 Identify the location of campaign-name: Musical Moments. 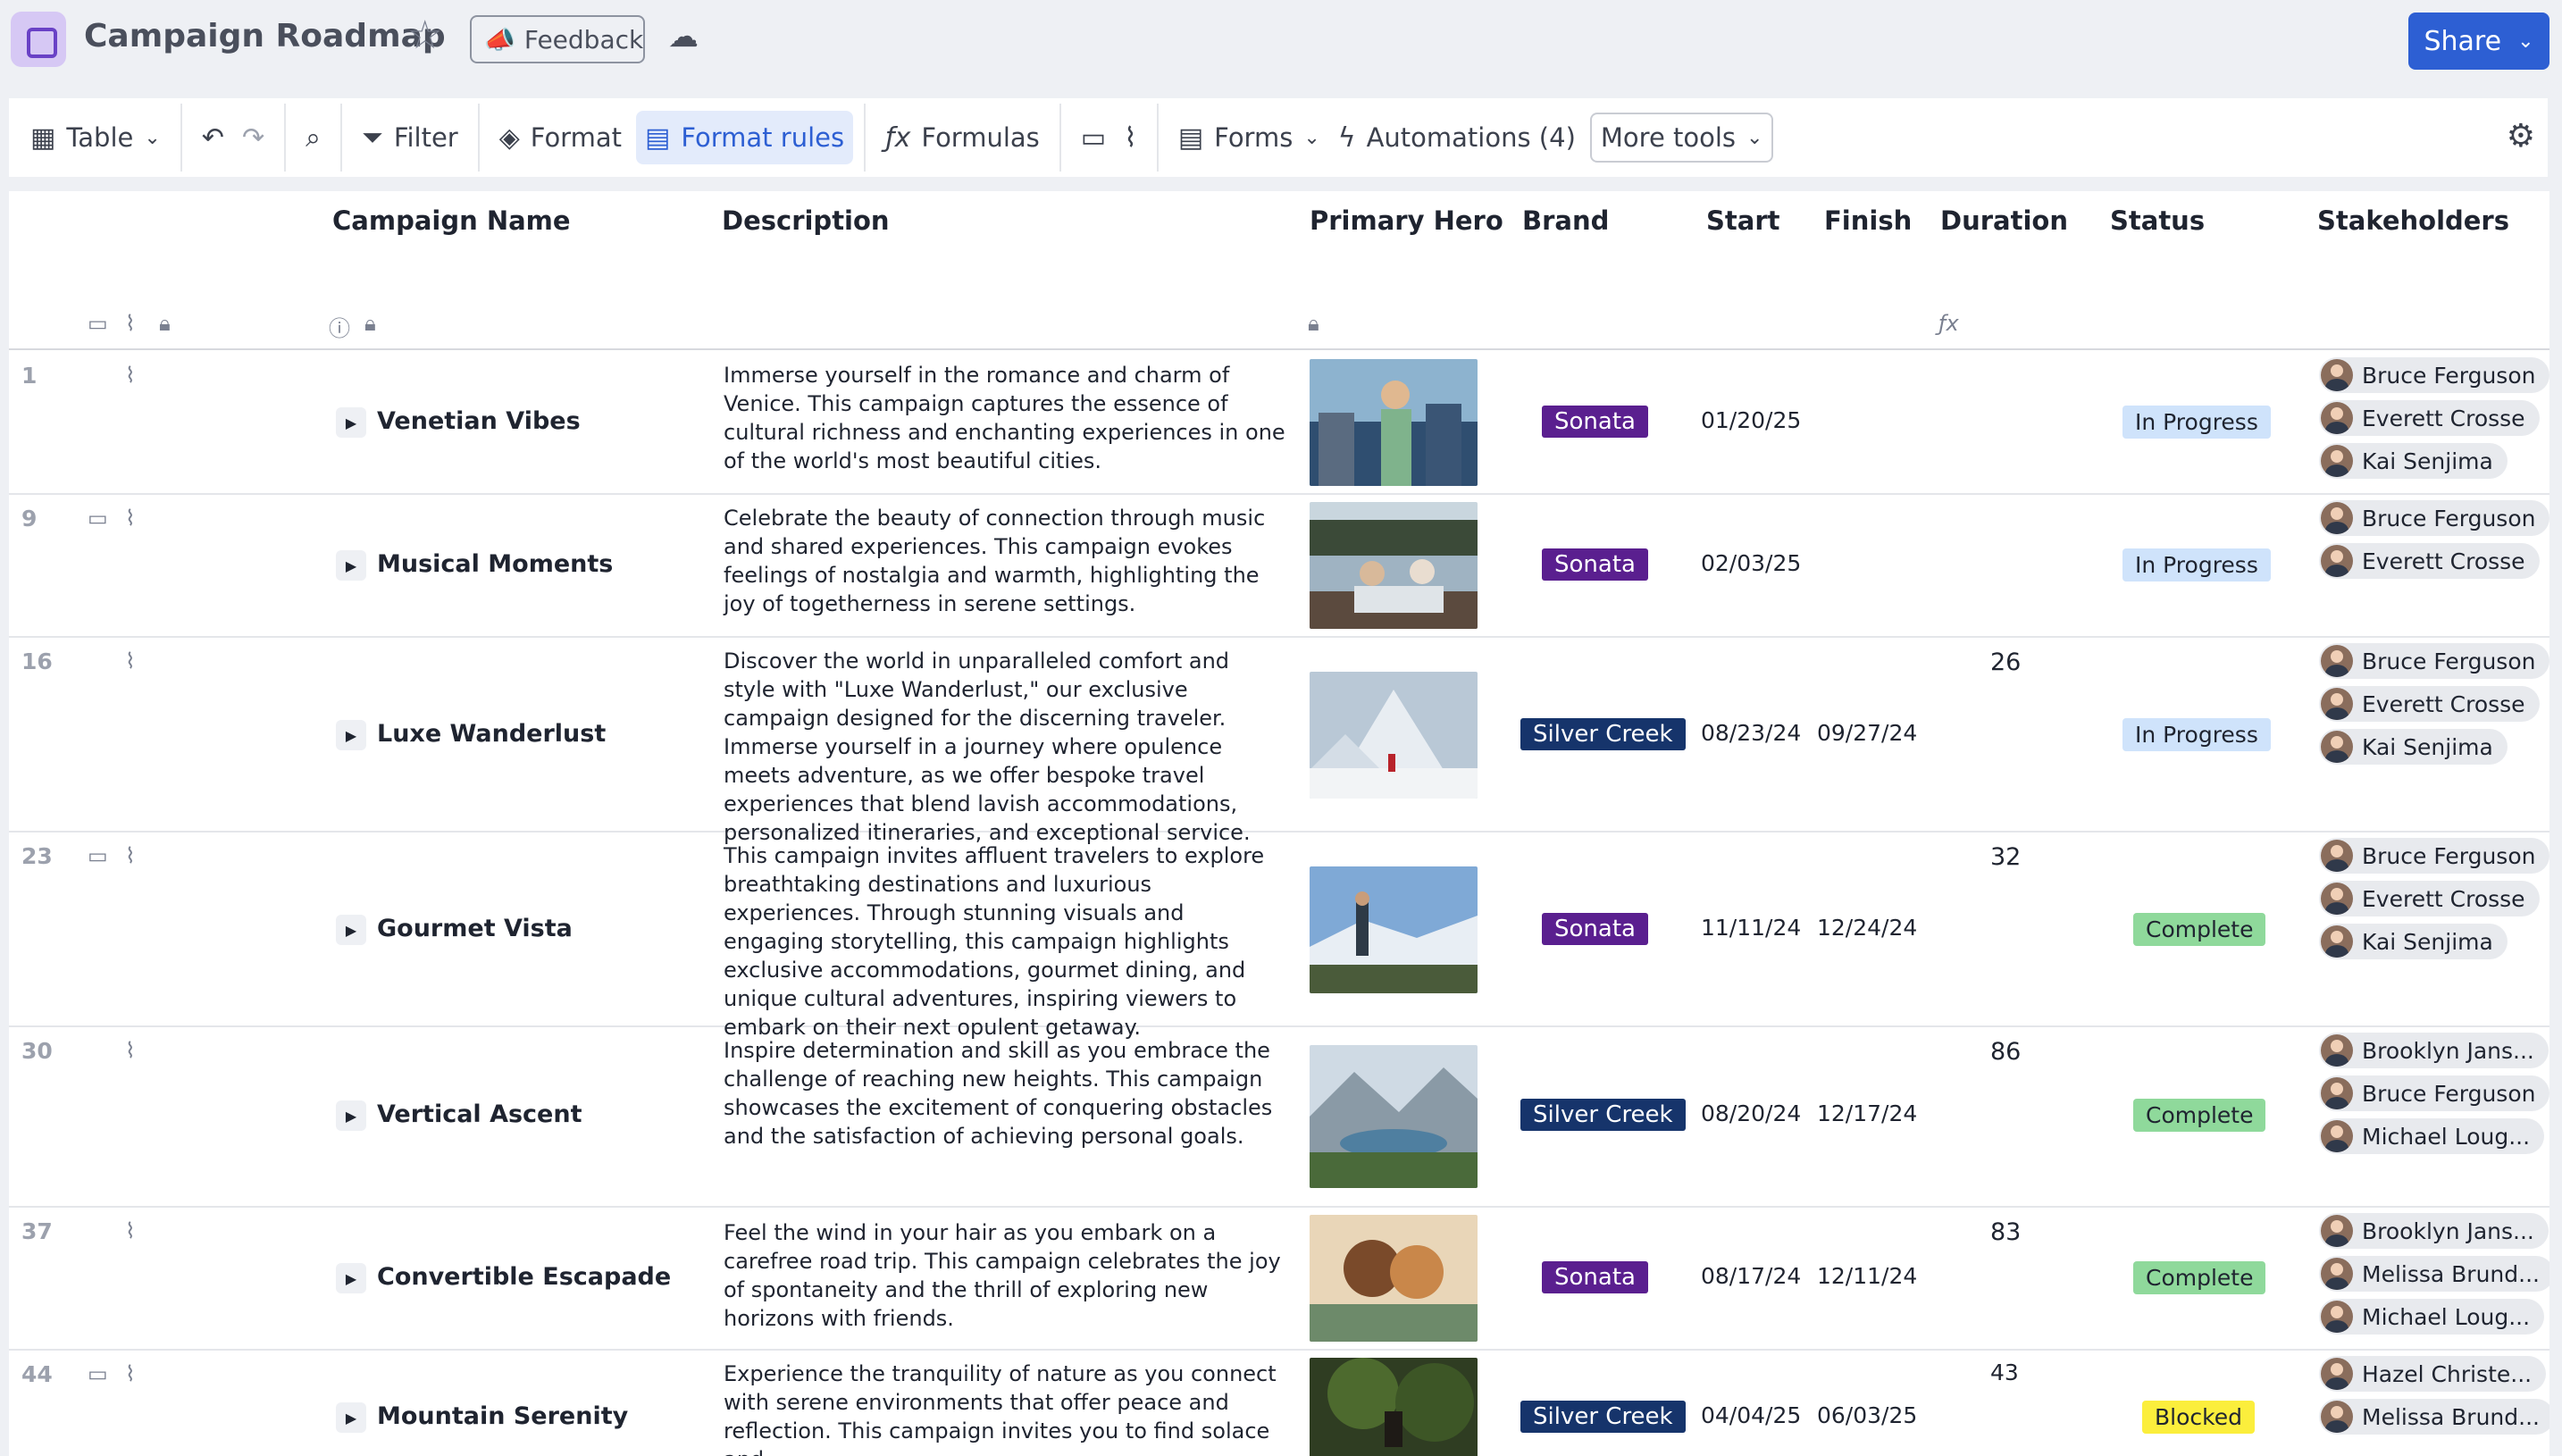
(495, 564).